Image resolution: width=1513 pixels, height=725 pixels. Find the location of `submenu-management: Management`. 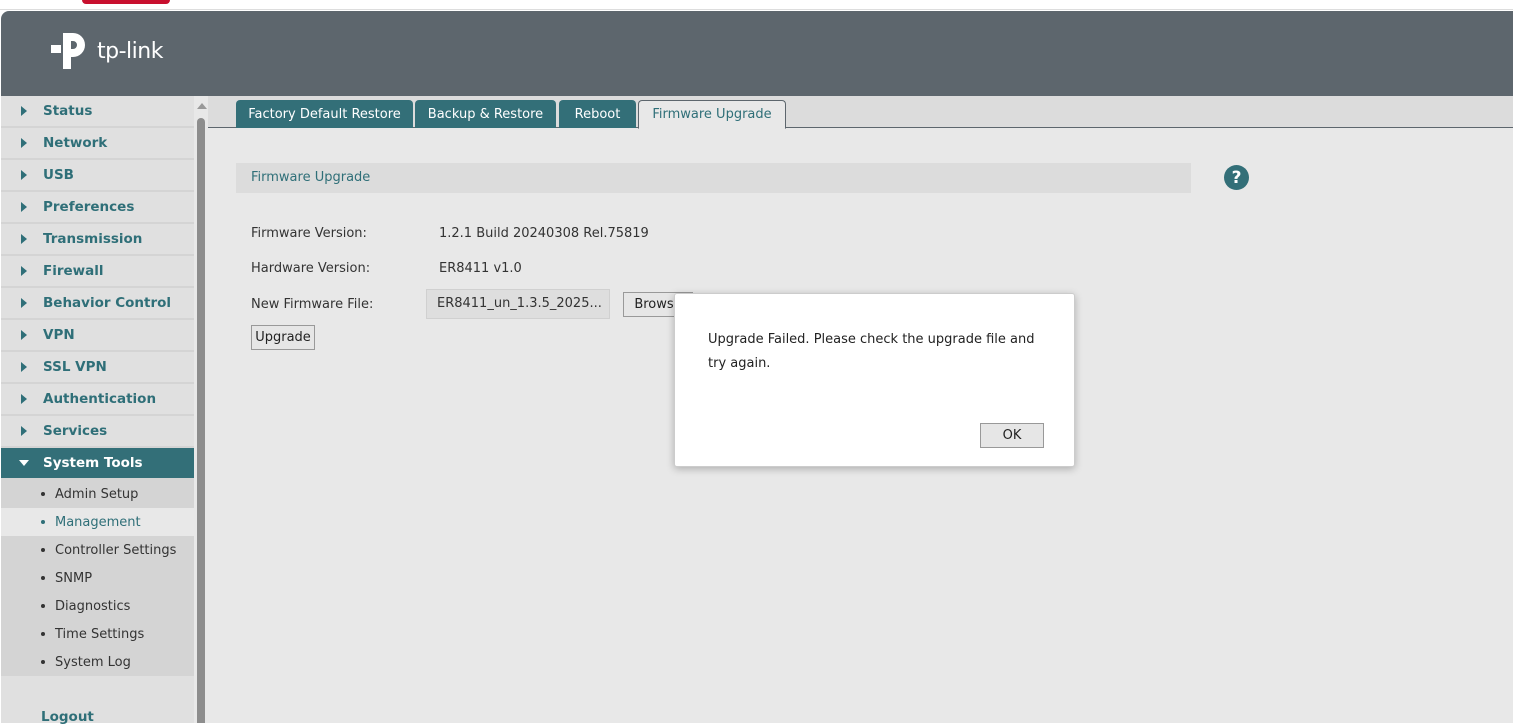

submenu-management: Management is located at coordinates (97, 522).